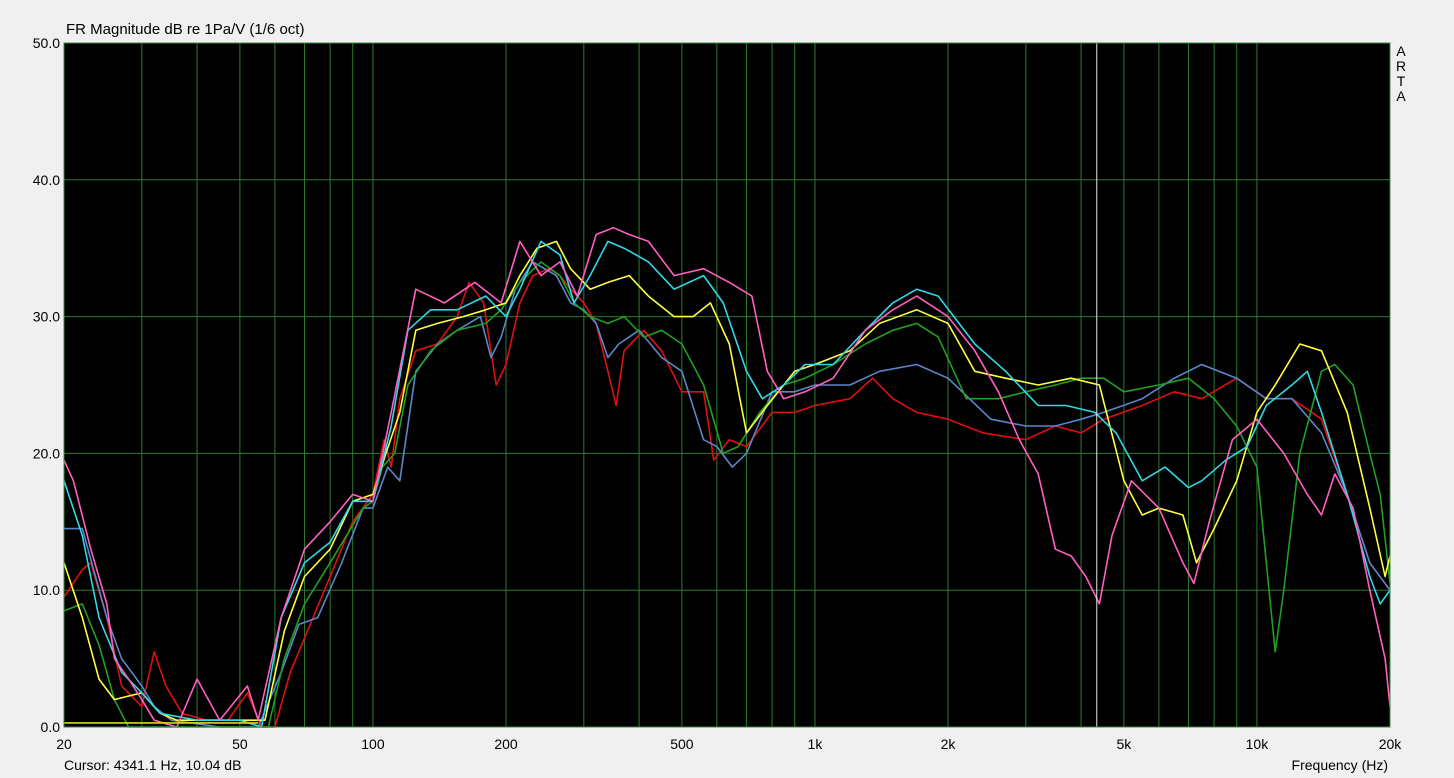 Image resolution: width=1454 pixels, height=778 pixels. What do you see at coordinates (506, 744) in the screenshot?
I see `x-tick-label: 200` at bounding box center [506, 744].